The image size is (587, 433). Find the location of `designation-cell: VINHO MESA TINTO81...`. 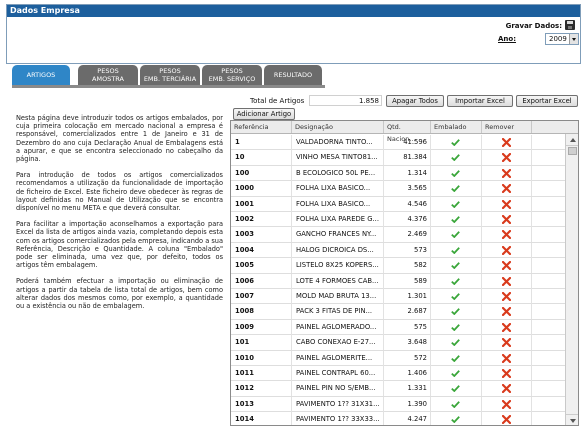

designation-cell: VINHO MESA TINTO81... is located at coordinates (338, 158).